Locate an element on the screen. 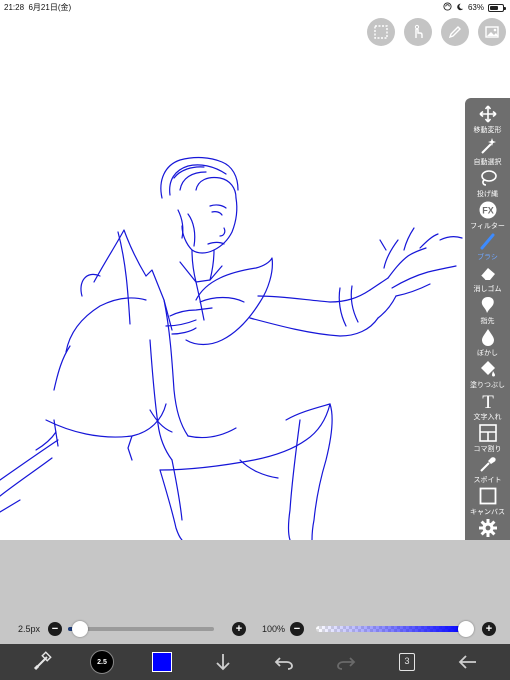 The width and height of the screenshot is (510, 680). battery-level is located at coordinates (494, 7).